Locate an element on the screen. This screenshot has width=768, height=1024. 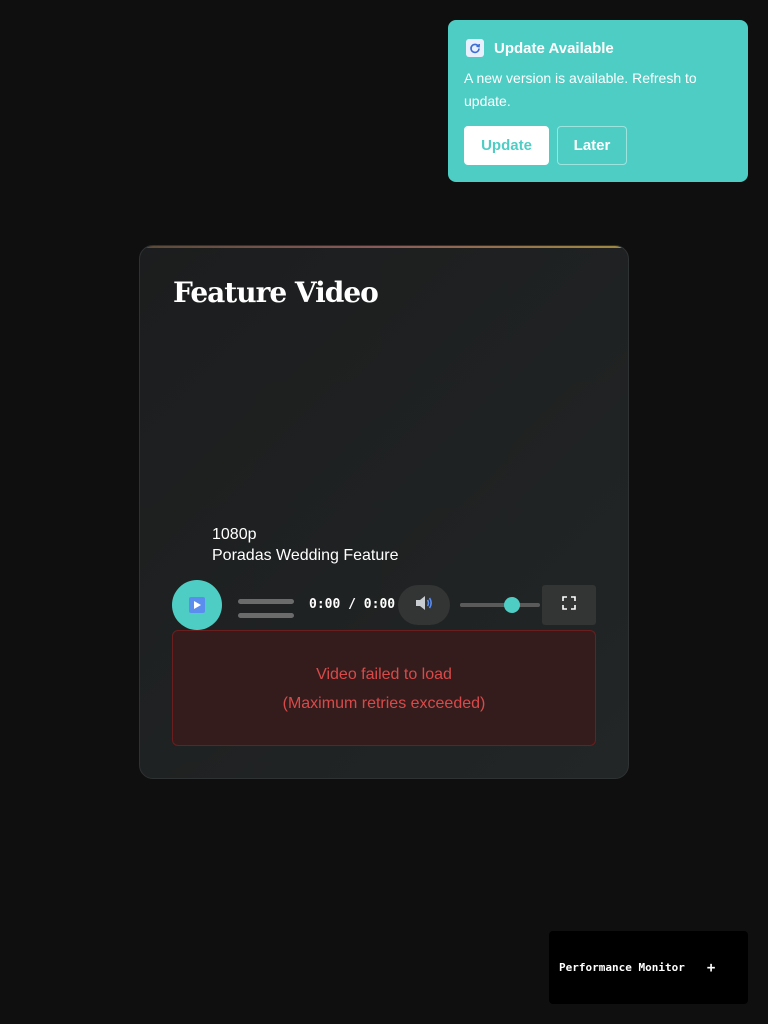
refresh-icon is located at coordinates (475, 48).